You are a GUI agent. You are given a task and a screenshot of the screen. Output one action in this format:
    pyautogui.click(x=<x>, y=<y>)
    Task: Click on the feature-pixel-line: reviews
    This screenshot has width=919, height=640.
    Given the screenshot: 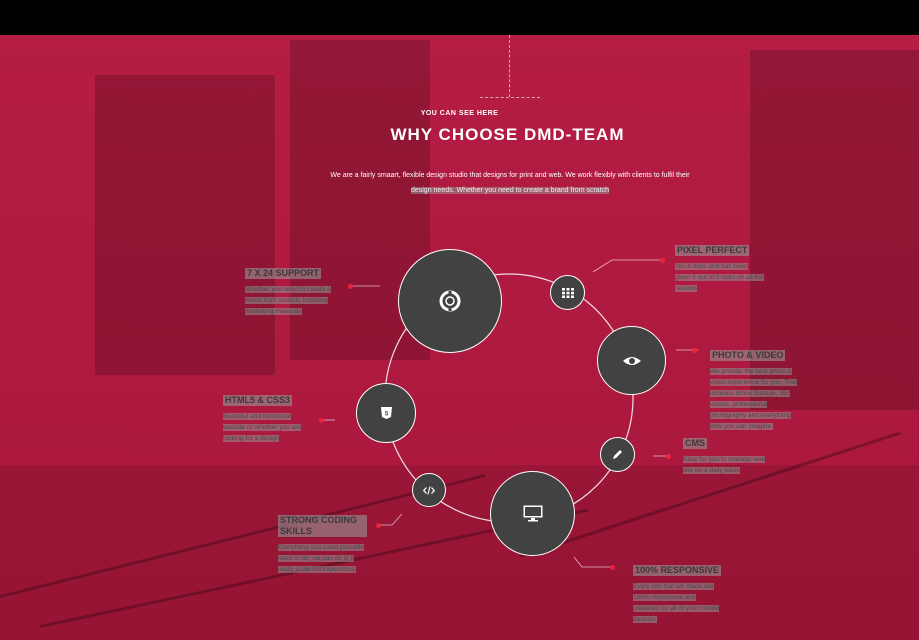 What is the action you would take?
    pyautogui.click(x=686, y=288)
    